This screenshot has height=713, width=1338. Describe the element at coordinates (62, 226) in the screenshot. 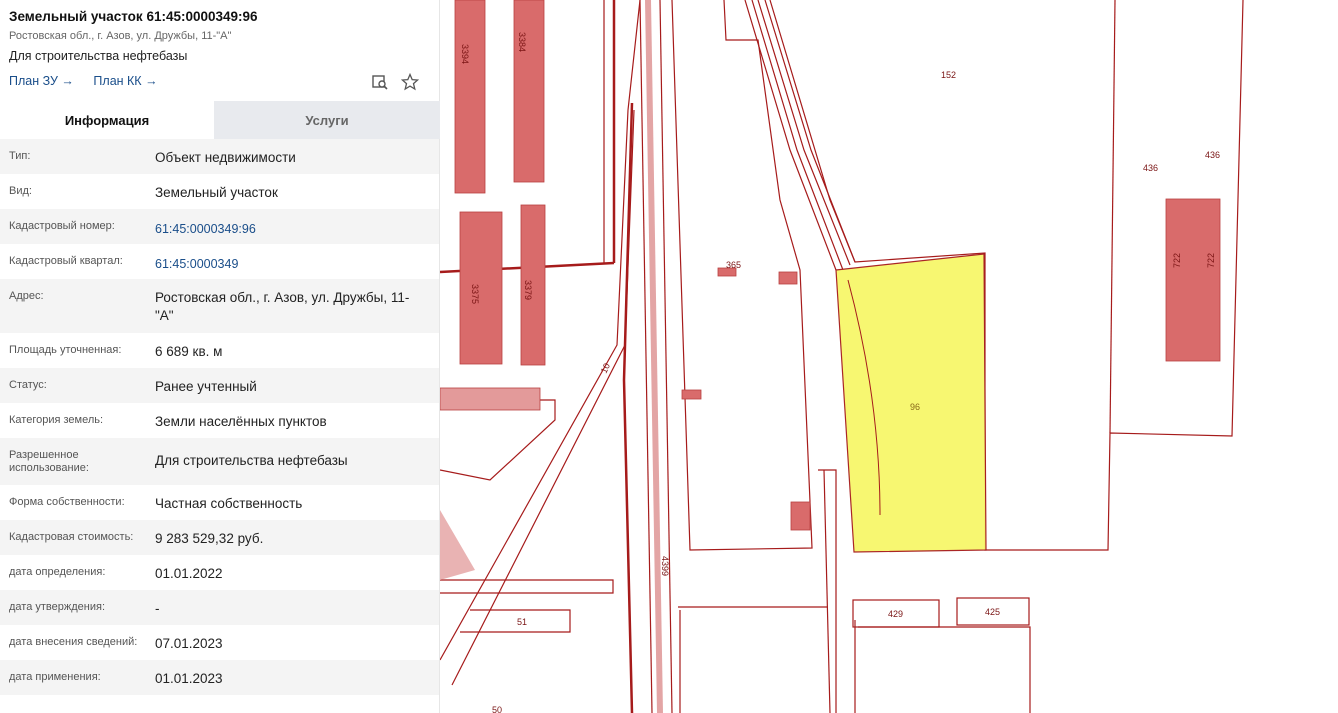

I see `info-label: Кадастровый номер:` at that location.